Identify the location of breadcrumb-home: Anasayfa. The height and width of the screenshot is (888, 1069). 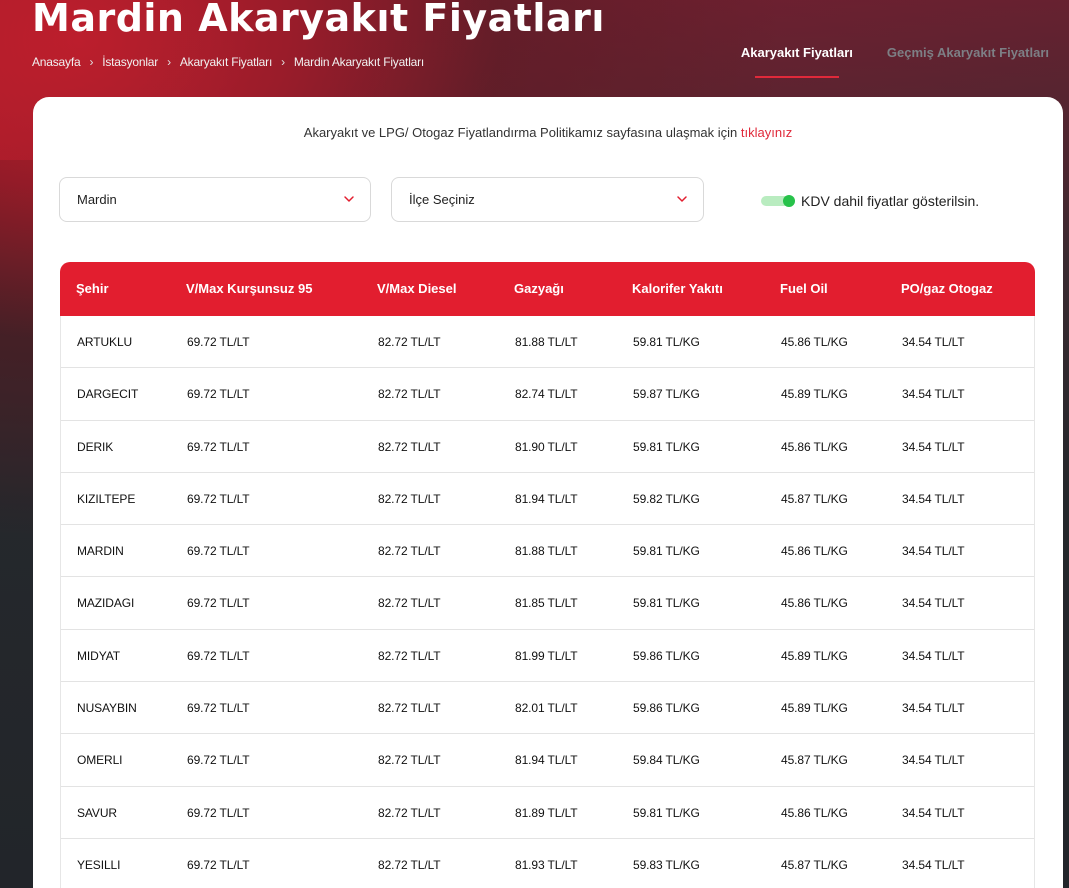
(56, 62).